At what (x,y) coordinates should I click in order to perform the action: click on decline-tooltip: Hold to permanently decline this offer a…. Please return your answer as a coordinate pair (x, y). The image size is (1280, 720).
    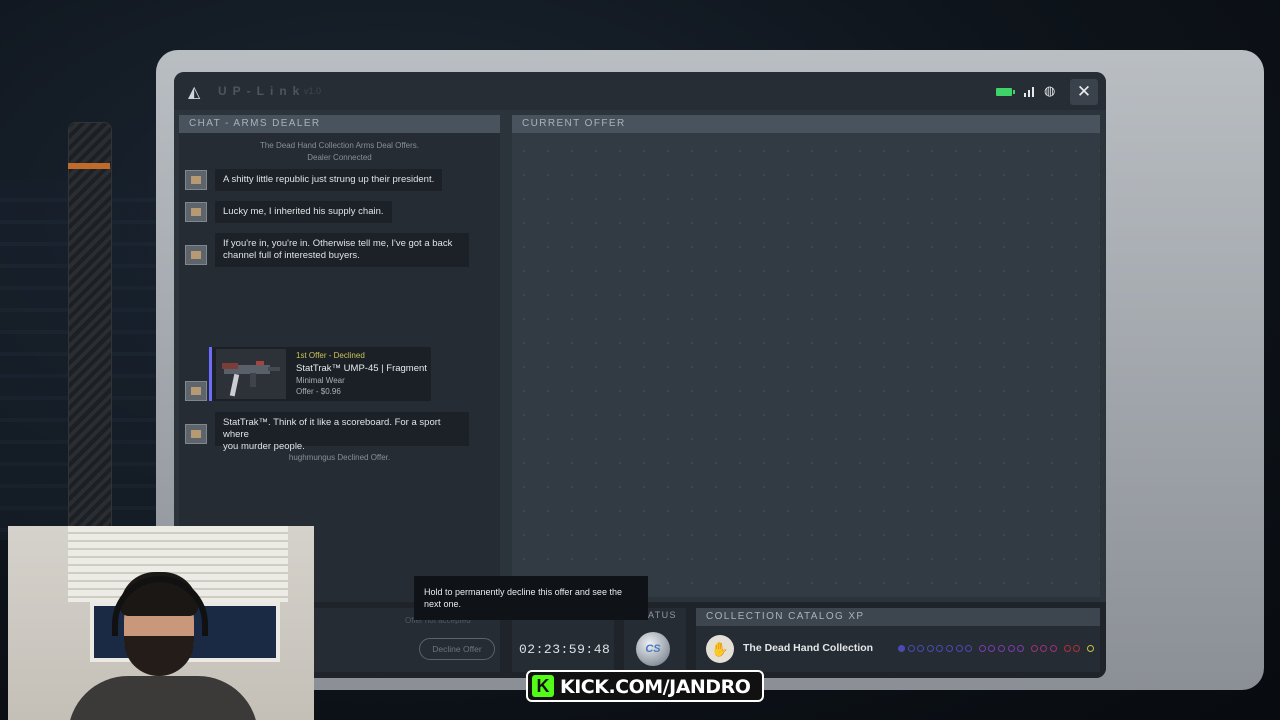
    Looking at the image, I should click on (531, 598).